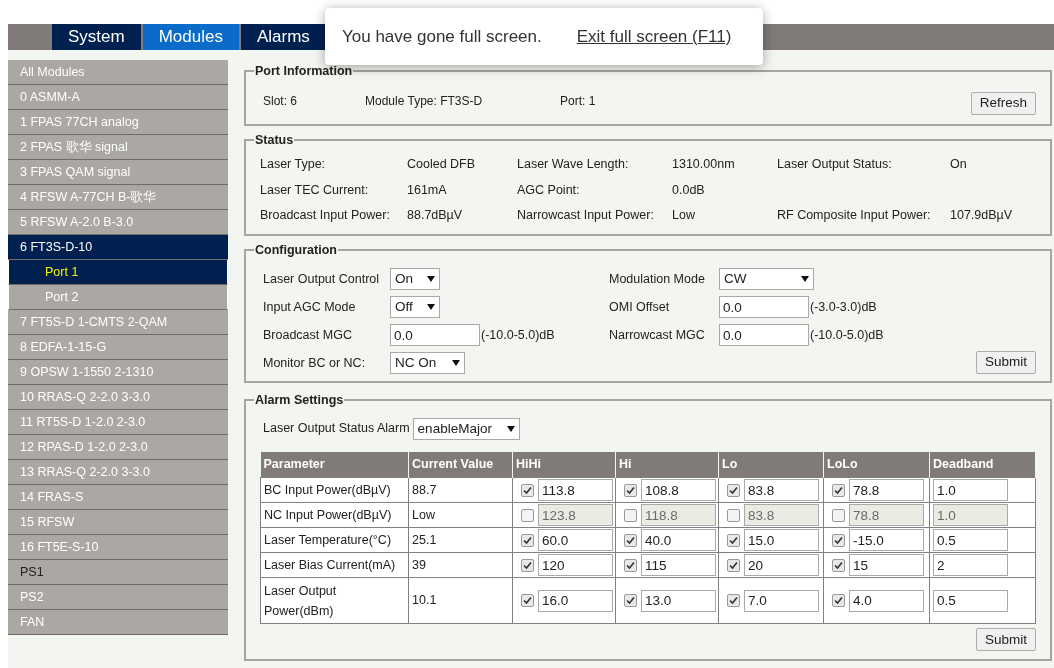 This screenshot has height=668, width=1054. Describe the element at coordinates (735, 279) in the screenshot. I see `dropdown-value: CW` at that location.